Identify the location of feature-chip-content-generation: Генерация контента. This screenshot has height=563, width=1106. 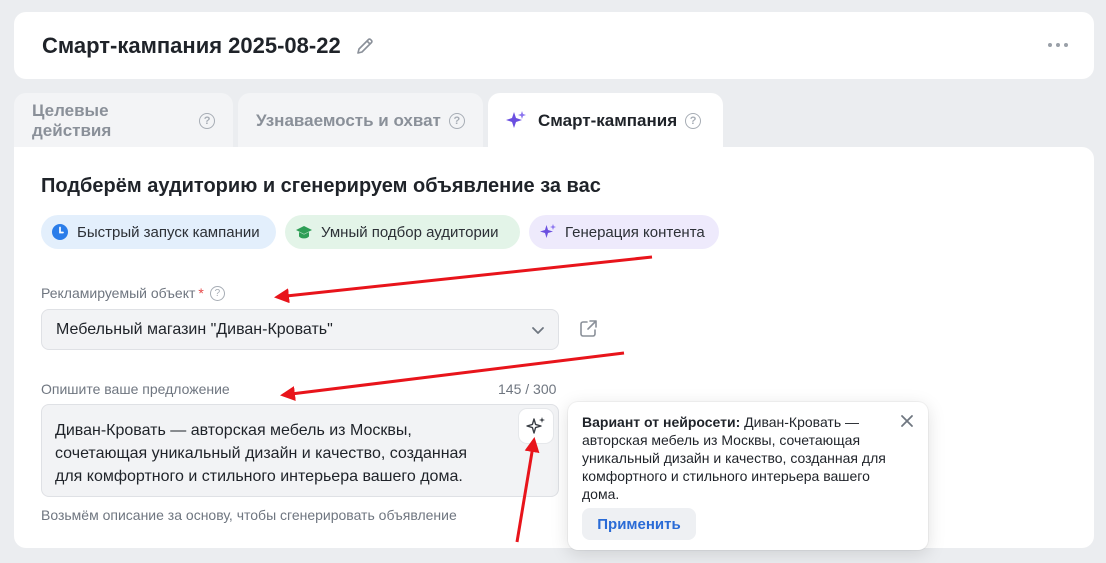
(624, 232).